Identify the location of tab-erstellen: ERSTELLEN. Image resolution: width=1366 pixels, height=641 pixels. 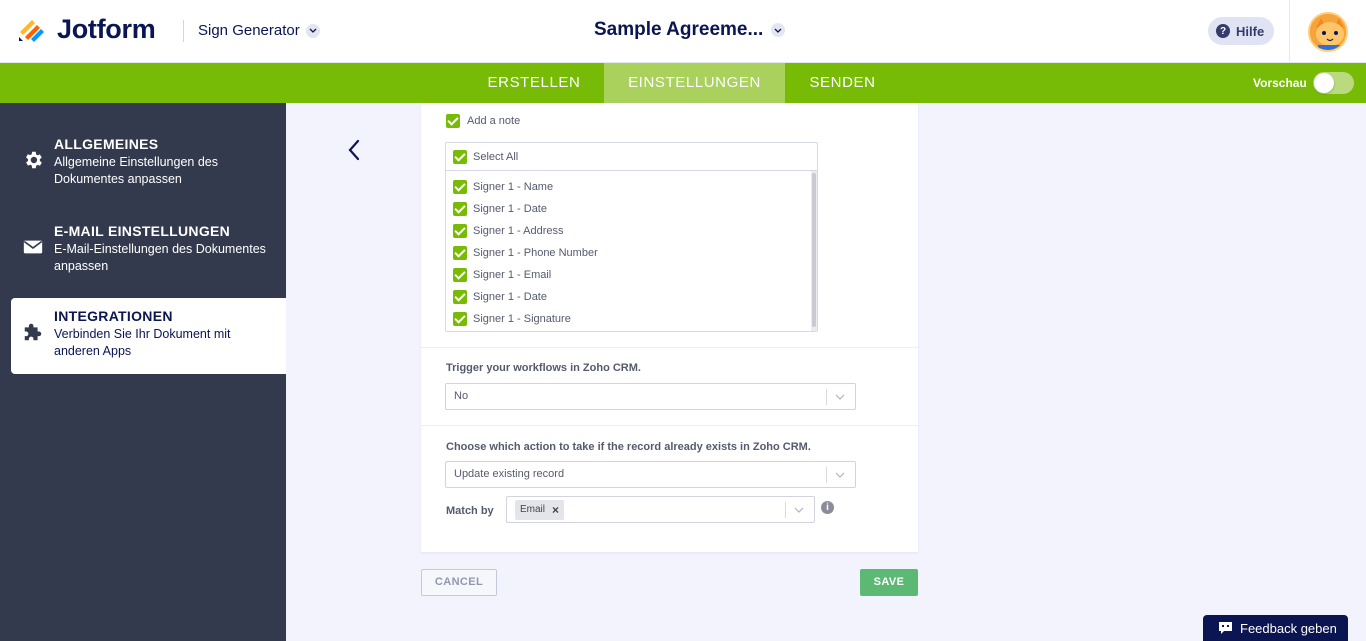
(534, 83).